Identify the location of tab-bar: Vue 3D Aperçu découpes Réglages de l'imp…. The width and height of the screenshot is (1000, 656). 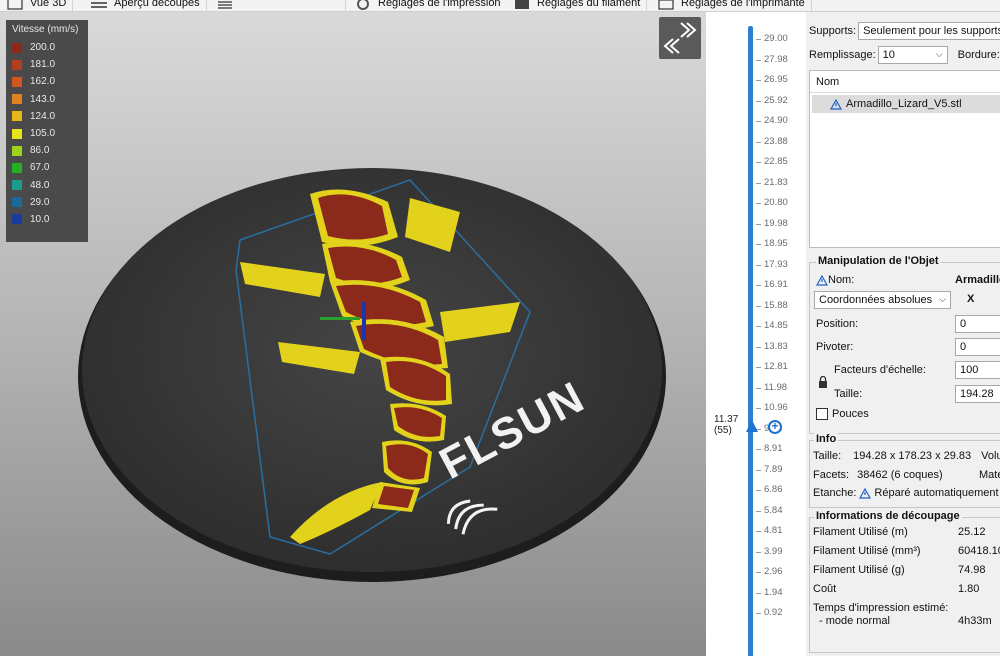
(500, 6).